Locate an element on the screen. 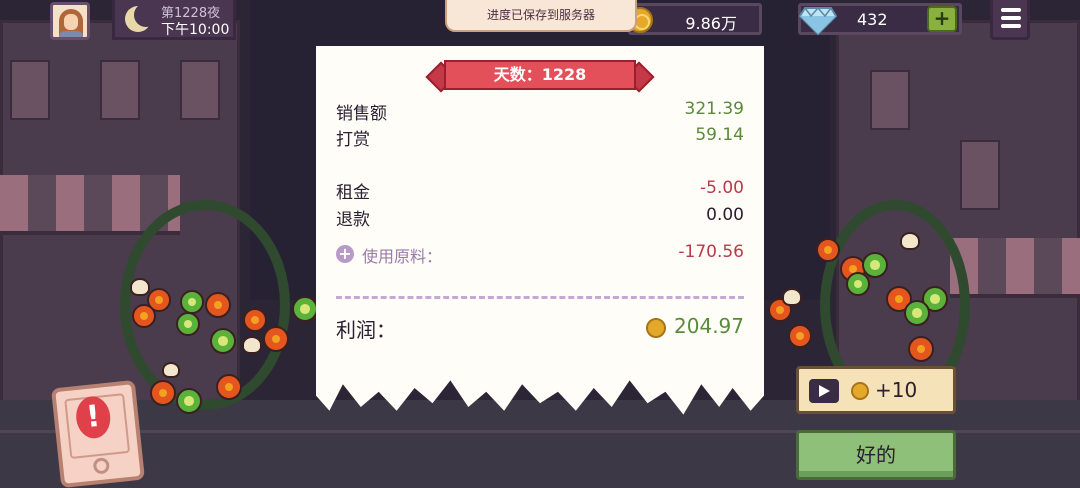 This screenshot has height=488, width=1080. alert-card-button: ! is located at coordinates (98, 433).